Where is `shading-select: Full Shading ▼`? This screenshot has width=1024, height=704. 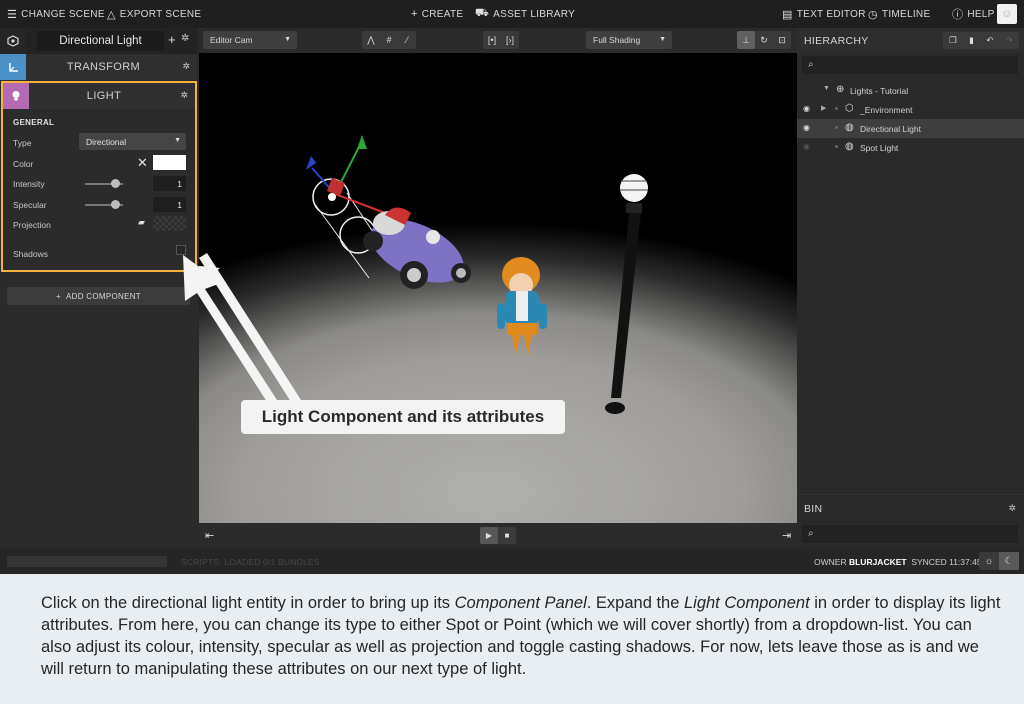
shading-select: Full Shading ▼ is located at coordinates (629, 40).